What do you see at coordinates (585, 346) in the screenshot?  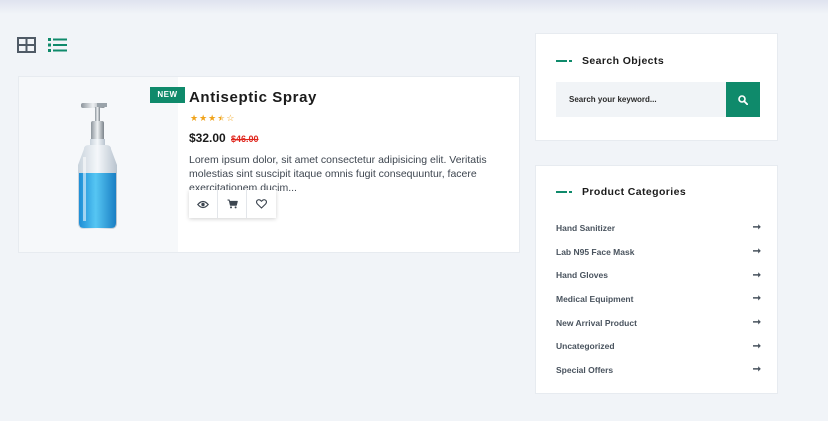 I see `category-label: Uncategorized` at bounding box center [585, 346].